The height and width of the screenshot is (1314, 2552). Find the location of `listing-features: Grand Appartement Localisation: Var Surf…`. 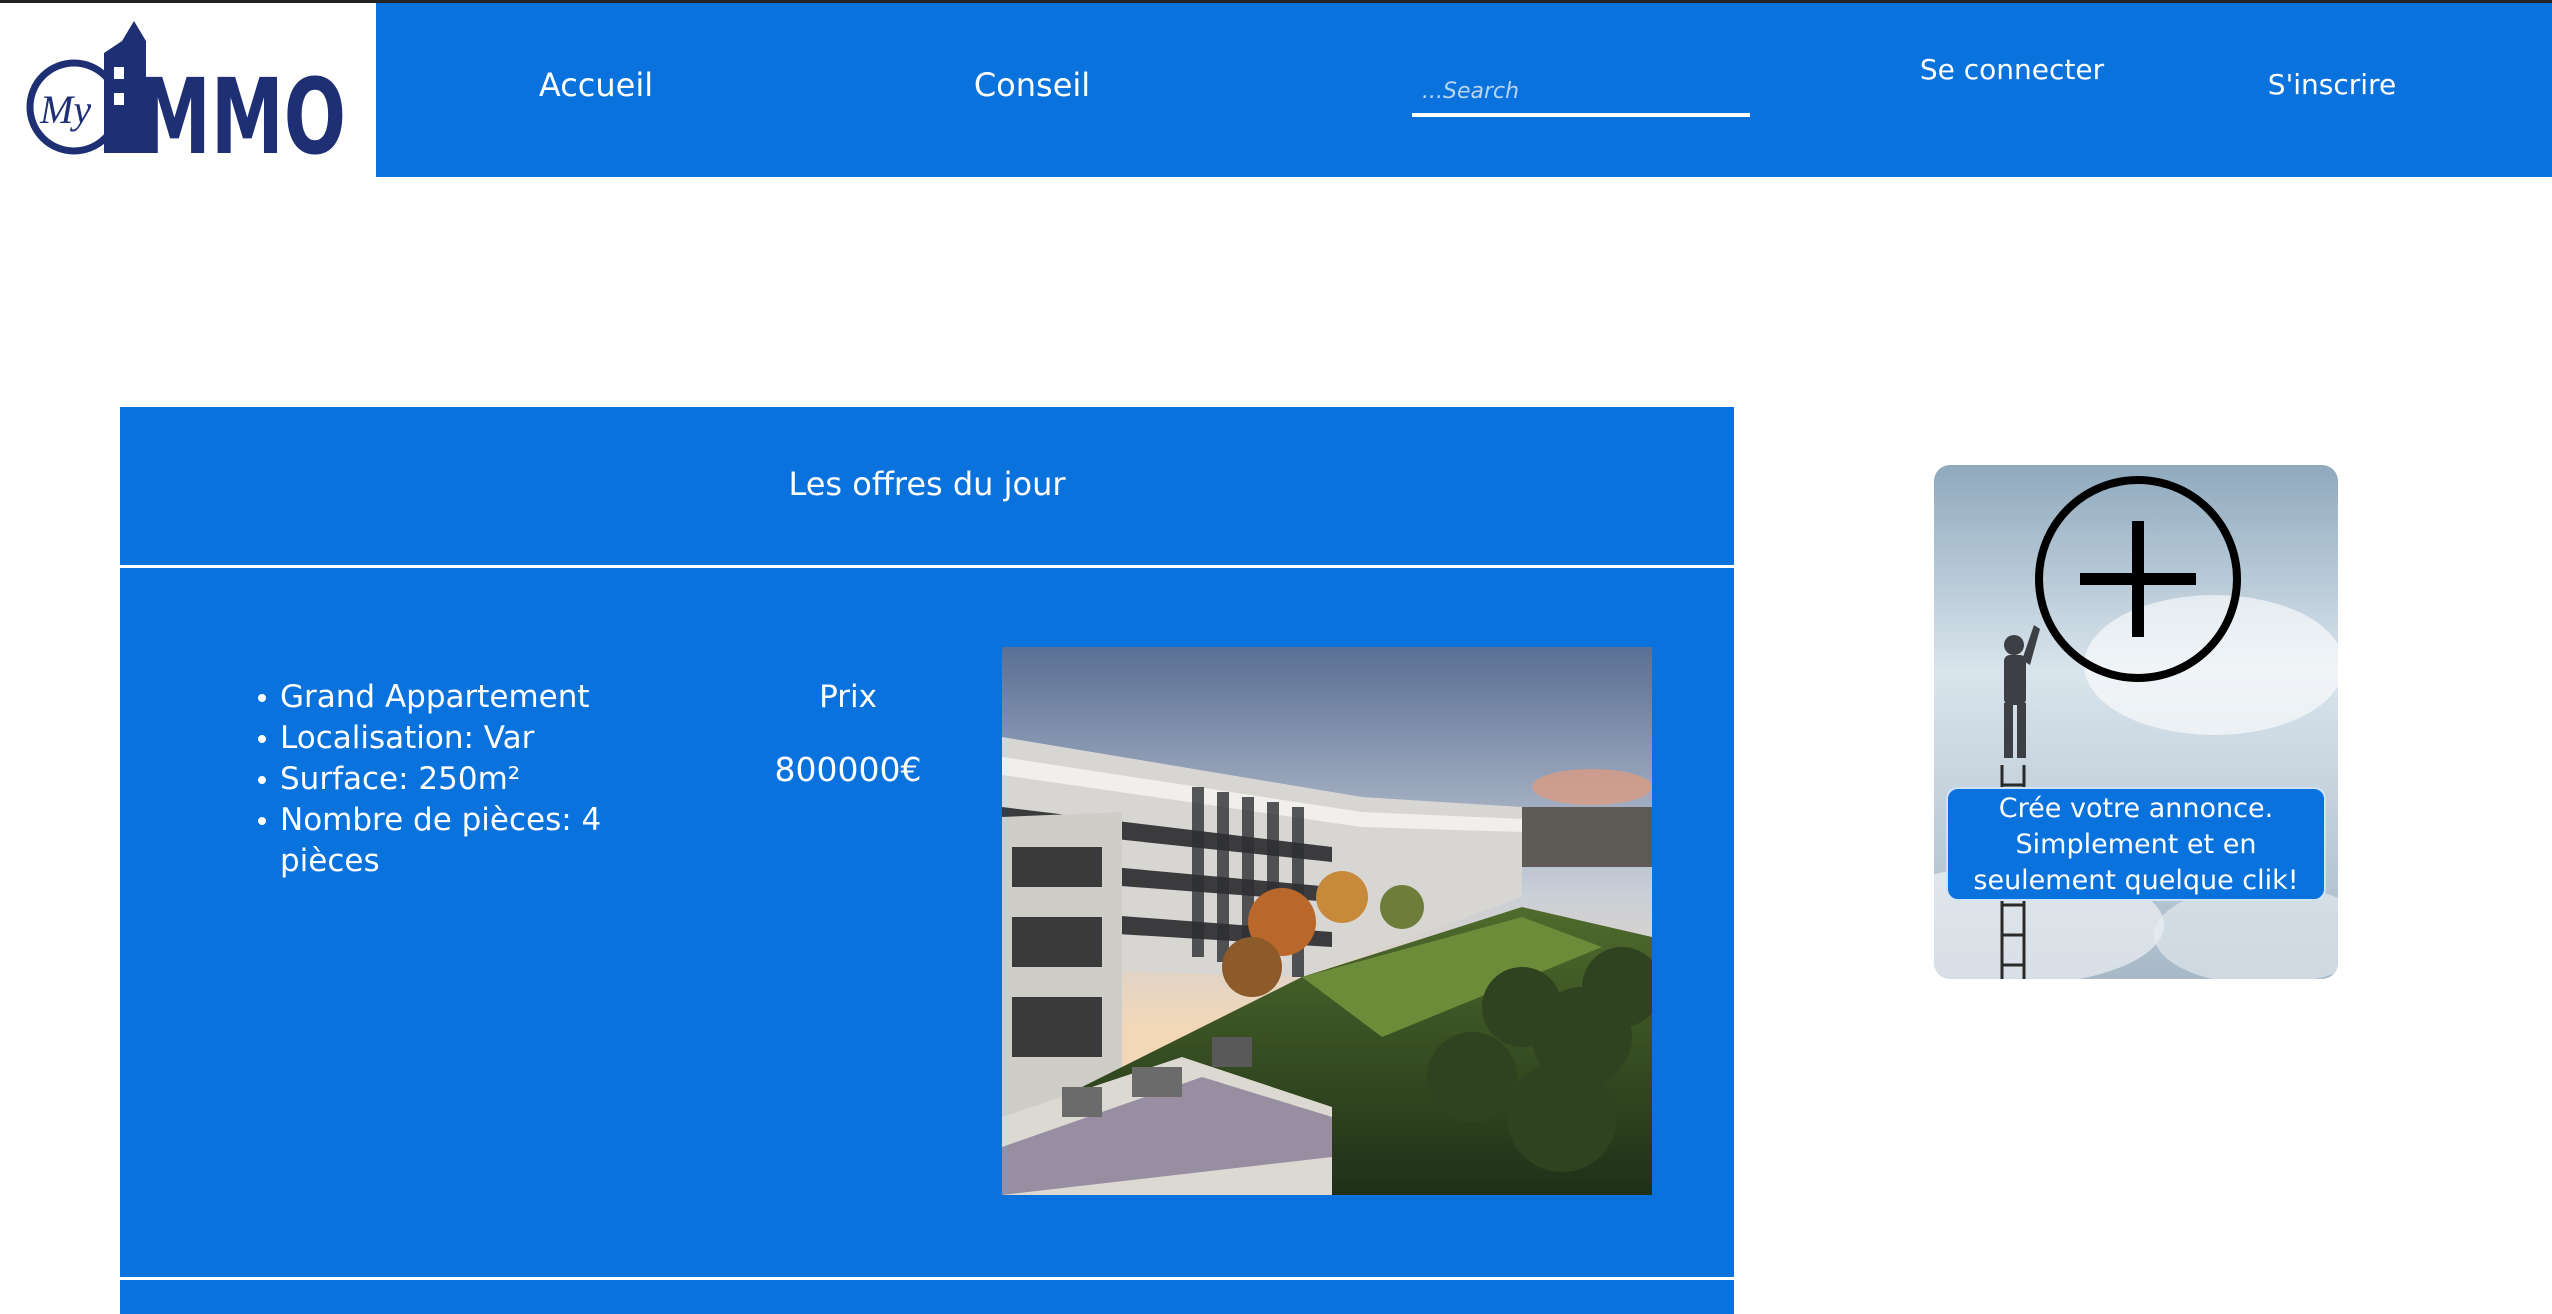

listing-features: Grand Appartement Localisation: Var Surf… is located at coordinates (479, 779).